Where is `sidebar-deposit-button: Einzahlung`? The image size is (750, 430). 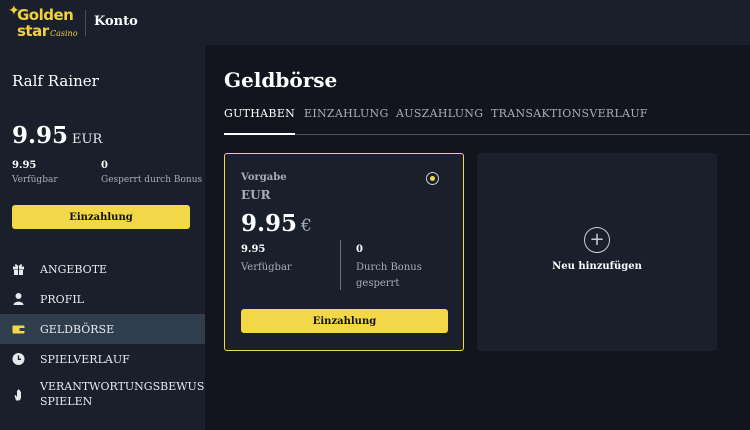 sidebar-deposit-button: Einzahlung is located at coordinates (101, 217).